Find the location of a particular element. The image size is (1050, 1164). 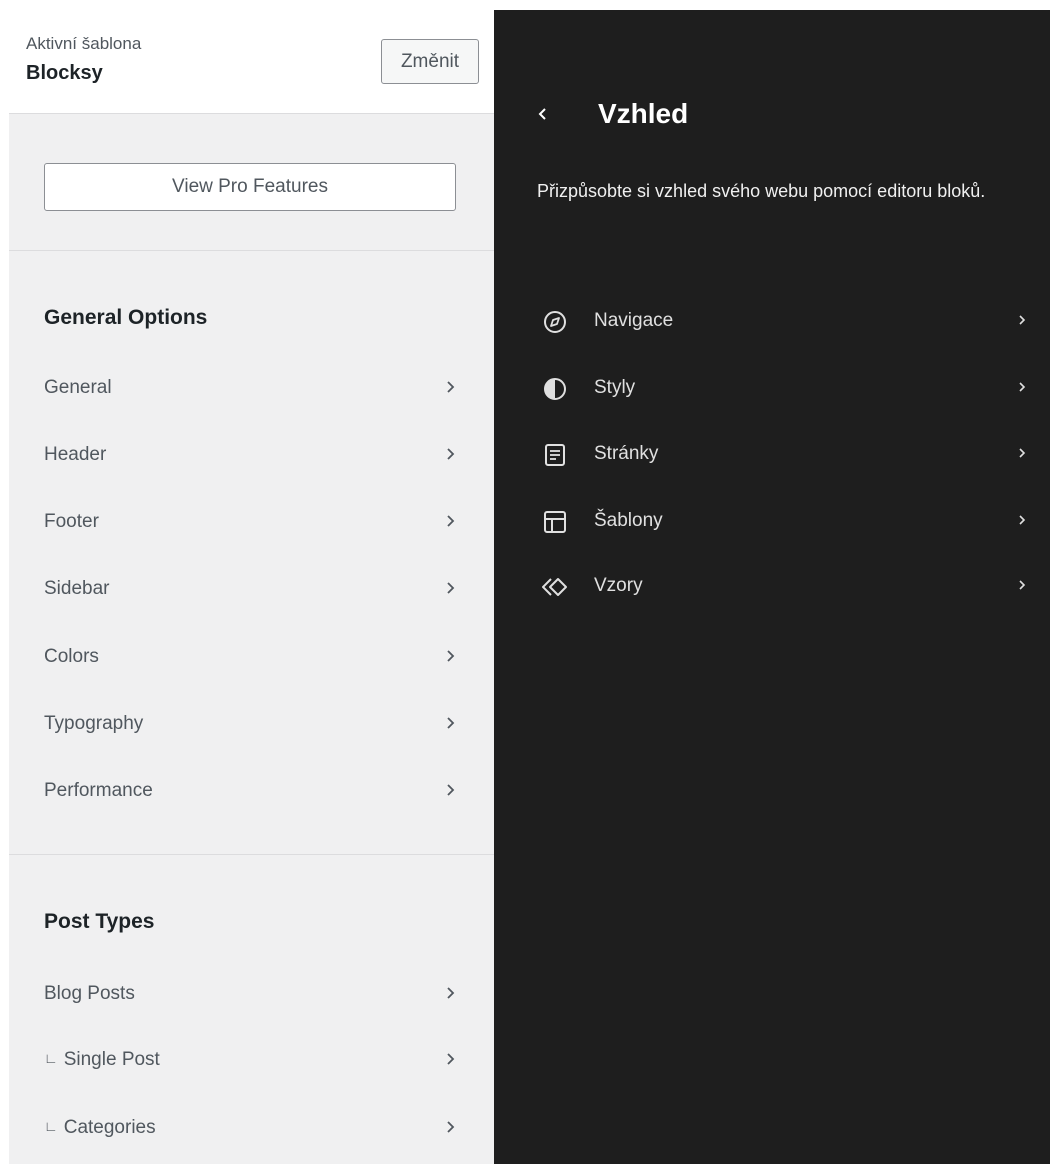

nav-item-label: Typography is located at coordinates (94, 723).